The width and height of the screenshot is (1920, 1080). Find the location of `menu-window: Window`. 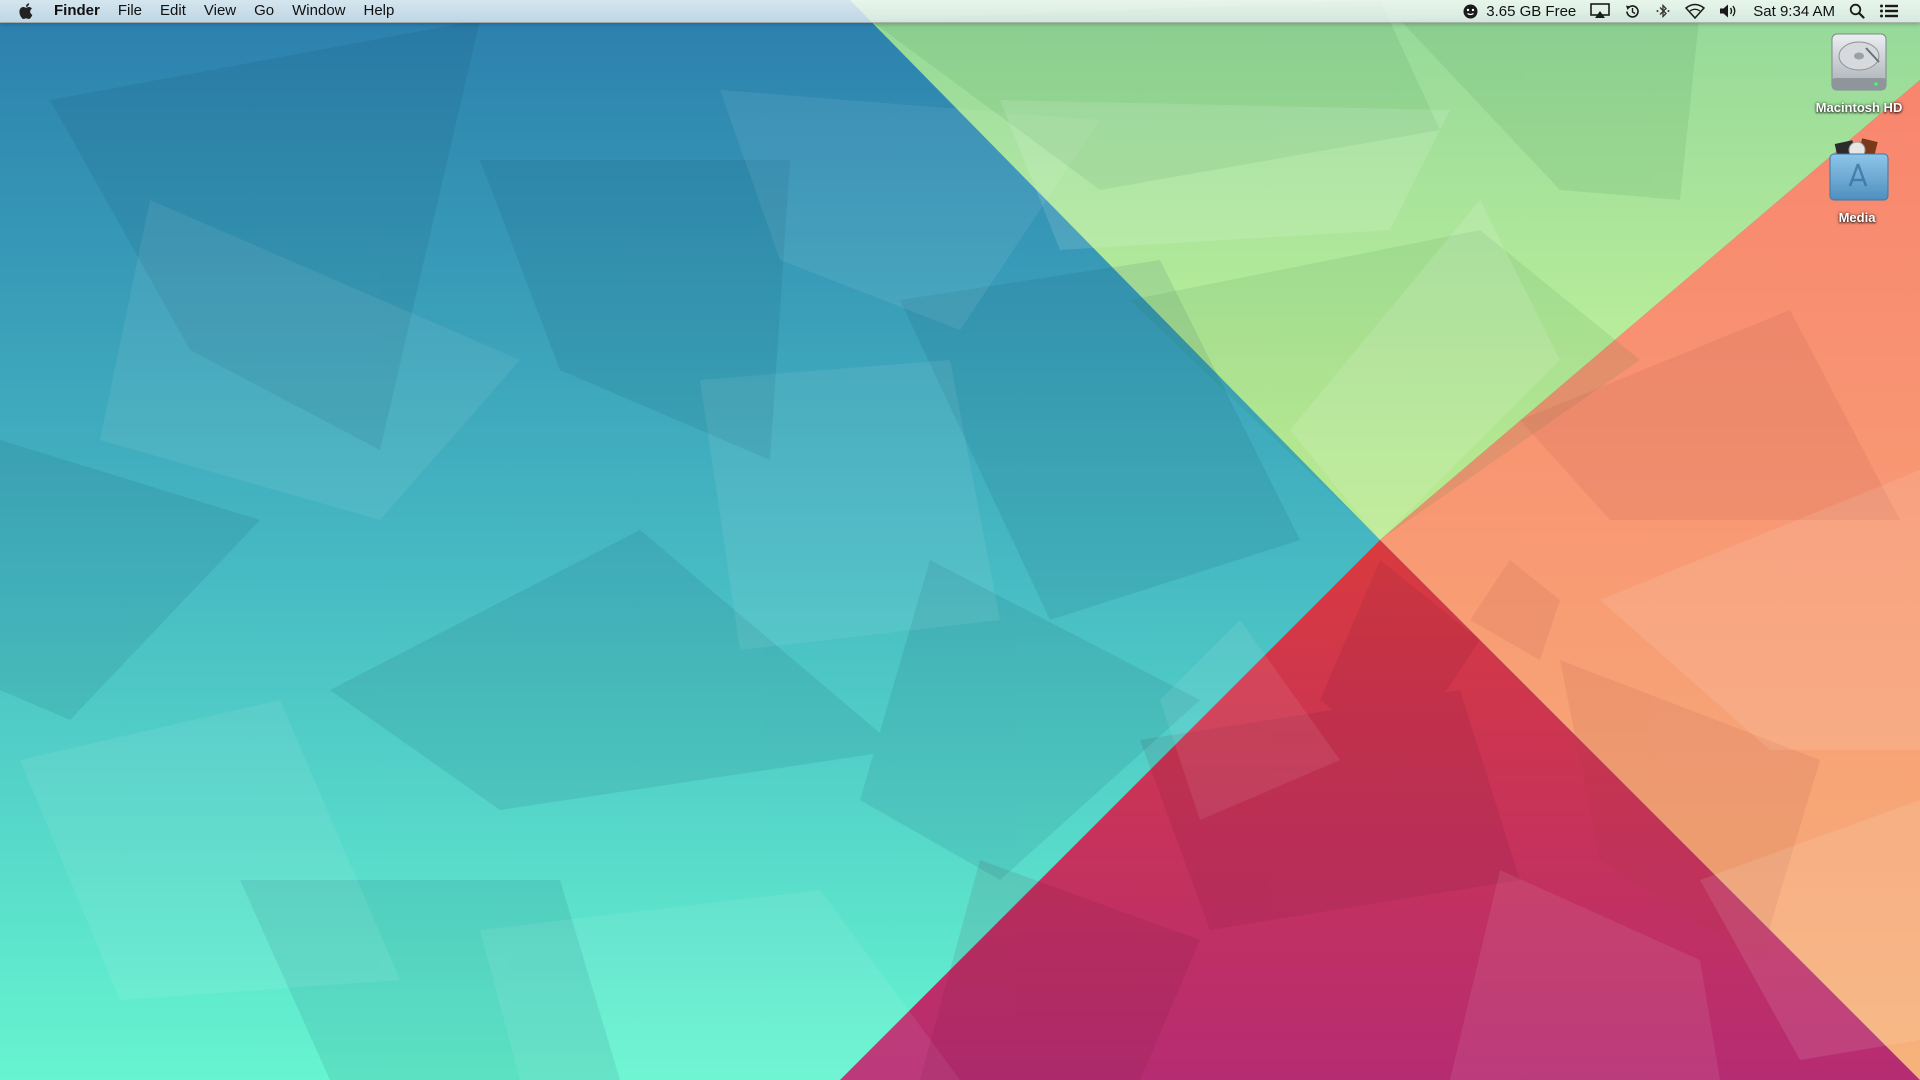

menu-window: Window is located at coordinates (318, 11).